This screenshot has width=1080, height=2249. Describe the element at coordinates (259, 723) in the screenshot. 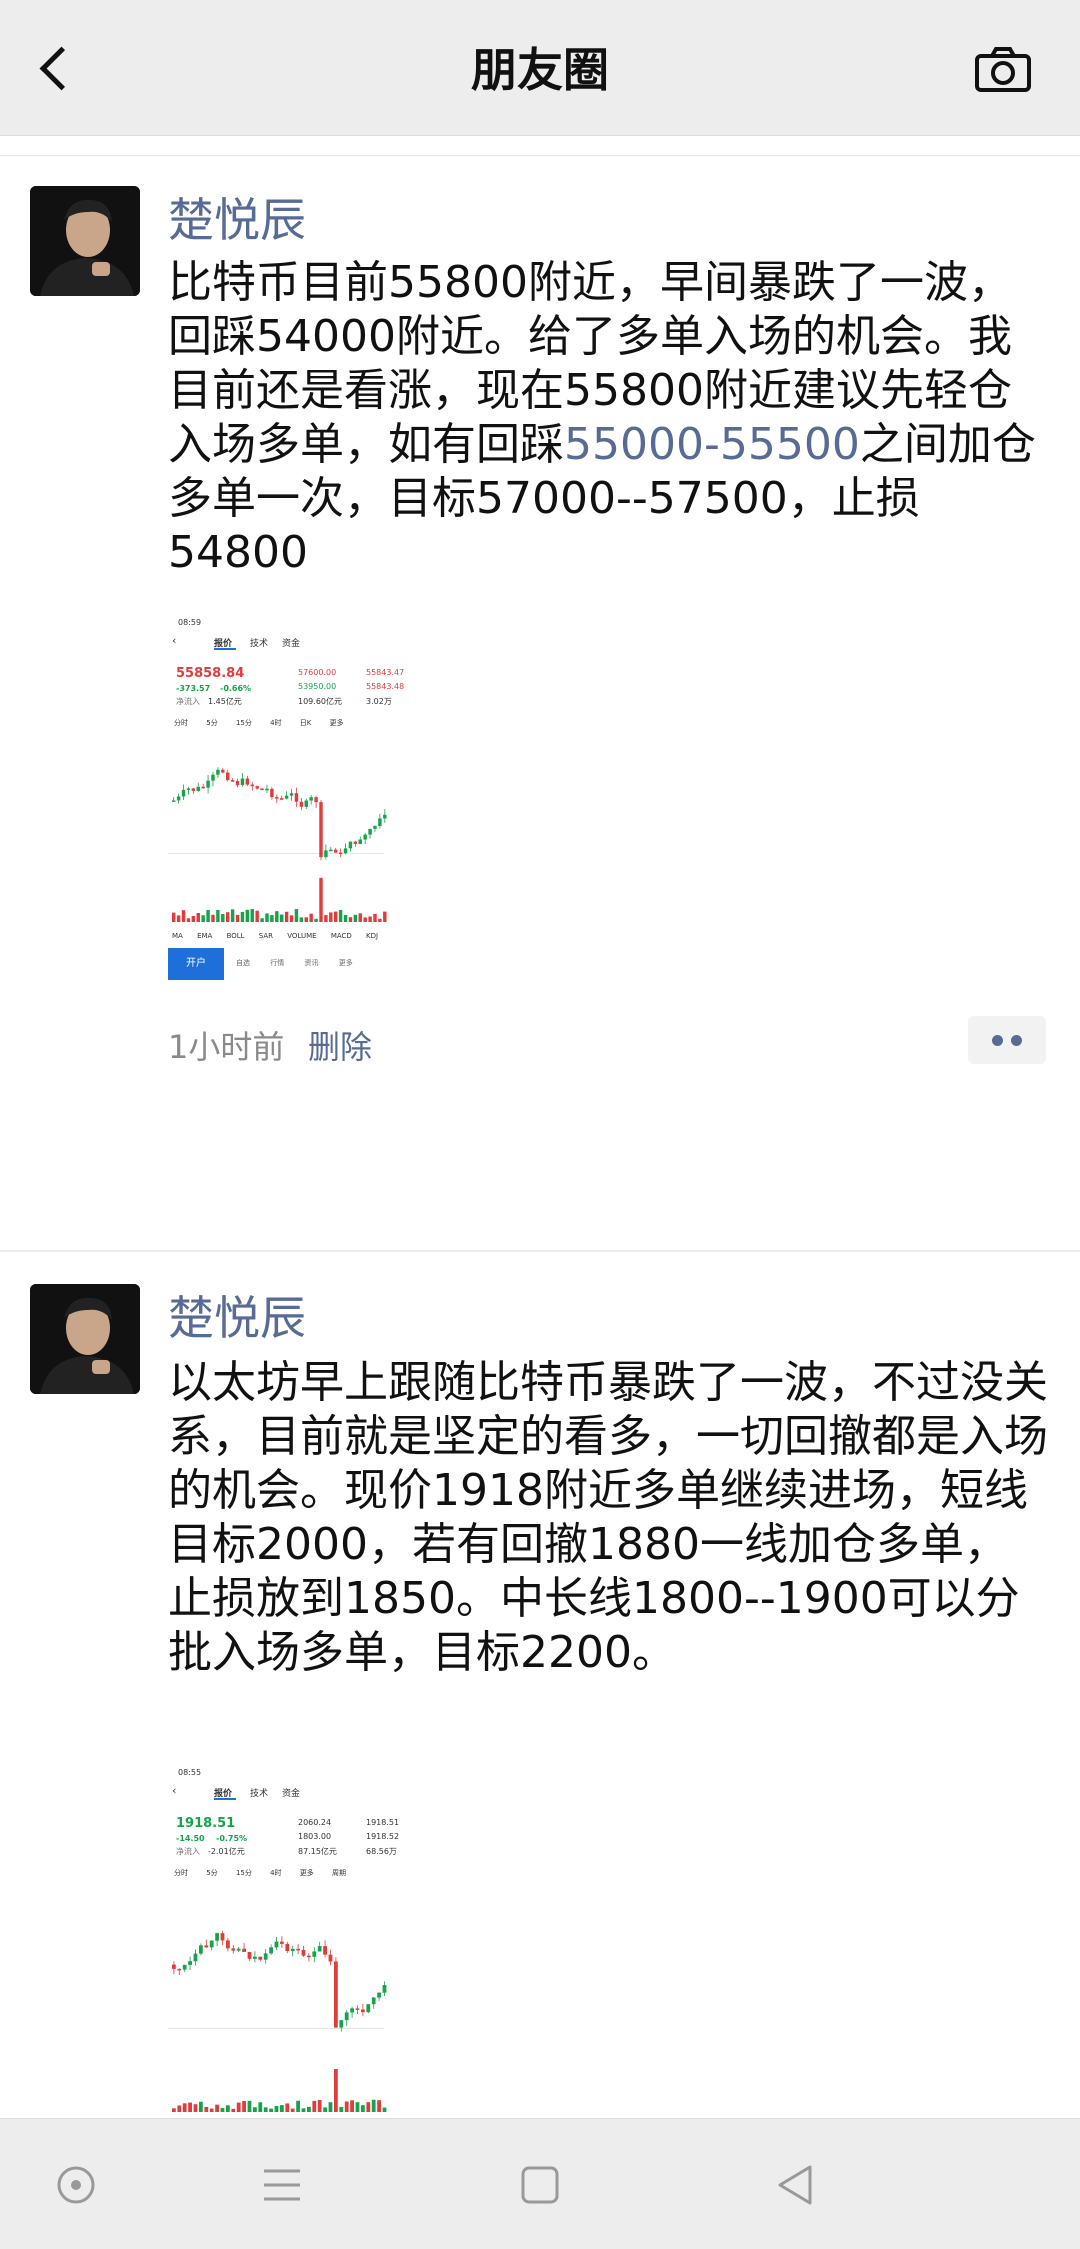

I see `period-tabs: 分时 5分 15分 4时 日K 更多` at that location.